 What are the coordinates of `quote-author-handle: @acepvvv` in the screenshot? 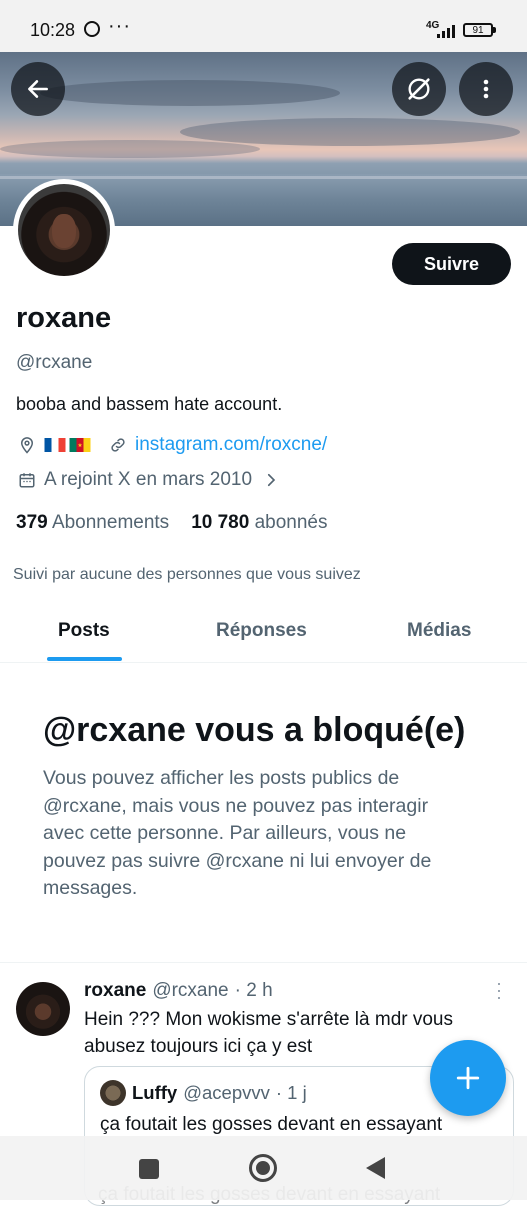 It's located at (226, 1092).